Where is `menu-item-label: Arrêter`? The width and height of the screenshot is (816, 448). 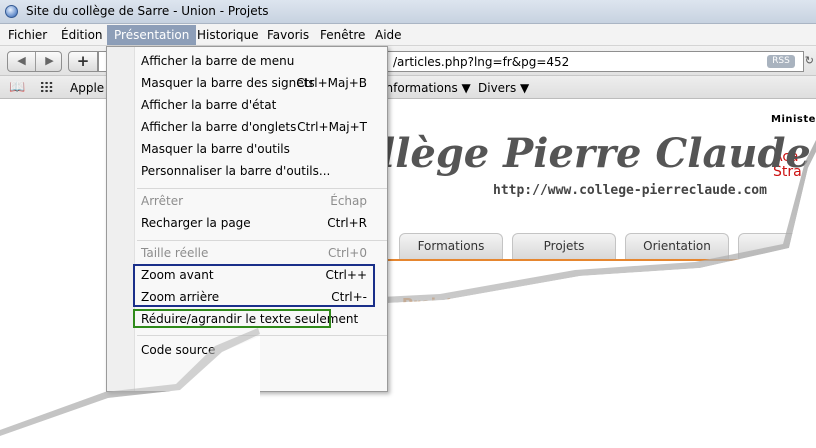 menu-item-label: Arrêter is located at coordinates (162, 201).